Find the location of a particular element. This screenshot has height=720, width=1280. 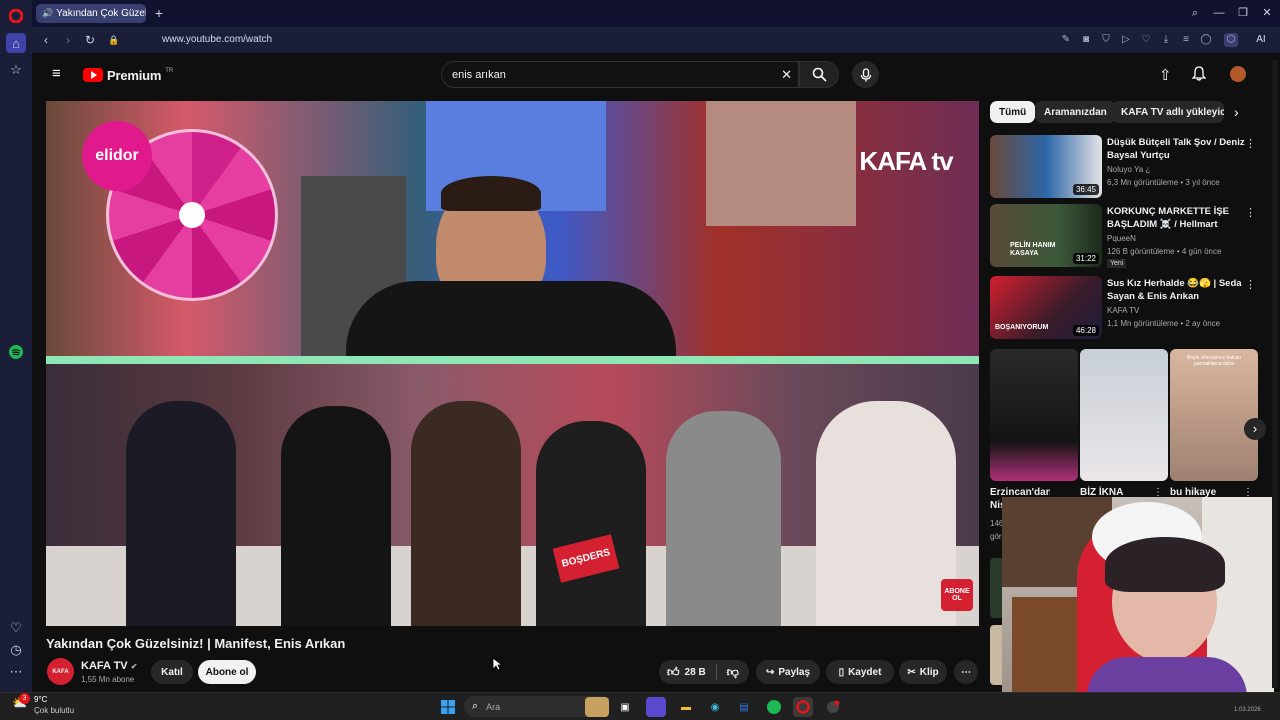

clear-search-icon: ✕ is located at coordinates (786, 75).